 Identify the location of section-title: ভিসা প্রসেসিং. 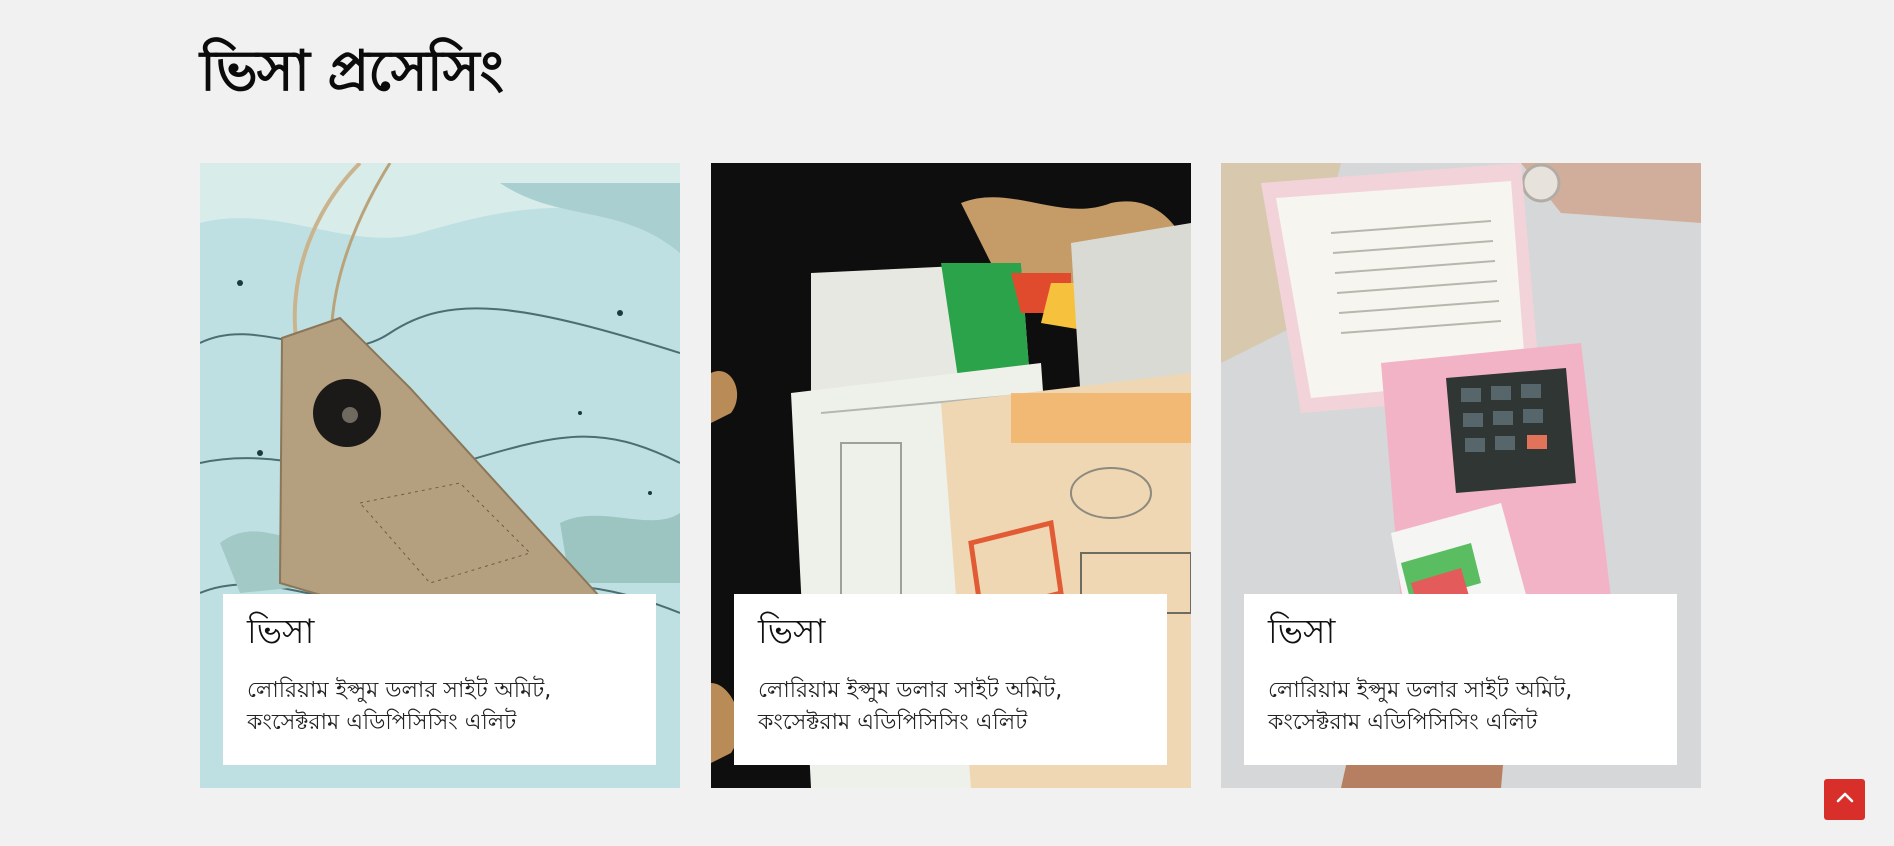
(352, 71).